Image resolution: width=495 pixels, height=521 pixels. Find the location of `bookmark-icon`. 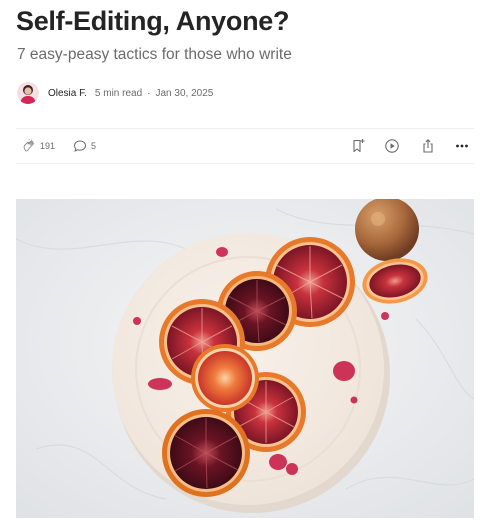

bookmark-icon is located at coordinates (358, 146).